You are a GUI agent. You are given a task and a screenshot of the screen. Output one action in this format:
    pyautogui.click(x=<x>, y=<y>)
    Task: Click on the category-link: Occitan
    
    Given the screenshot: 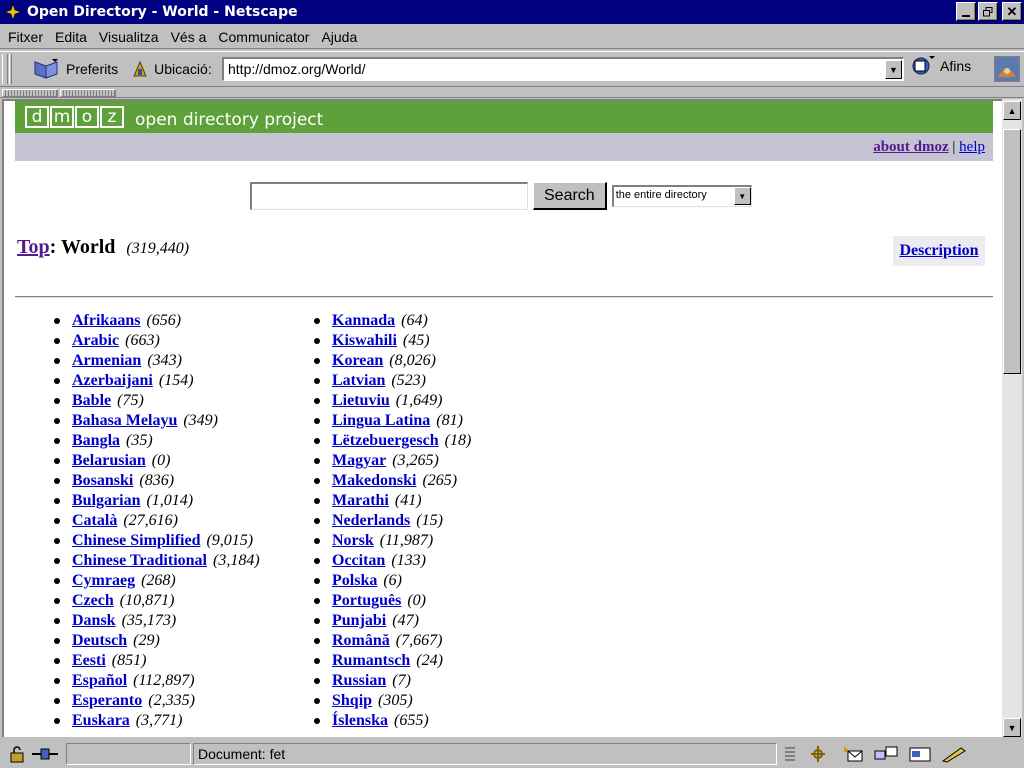 What is the action you would take?
    pyautogui.click(x=358, y=560)
    